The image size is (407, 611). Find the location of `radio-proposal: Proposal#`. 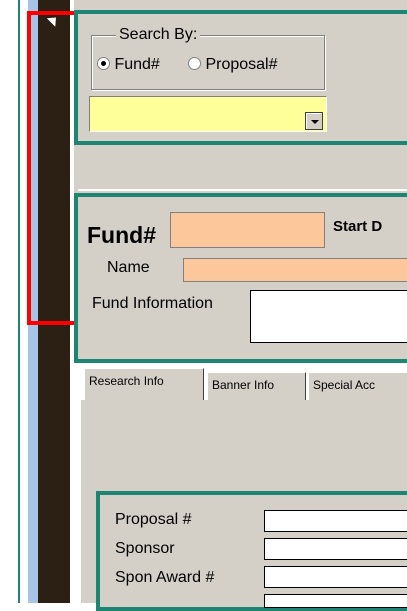

radio-proposal: Proposal# is located at coordinates (233, 65).